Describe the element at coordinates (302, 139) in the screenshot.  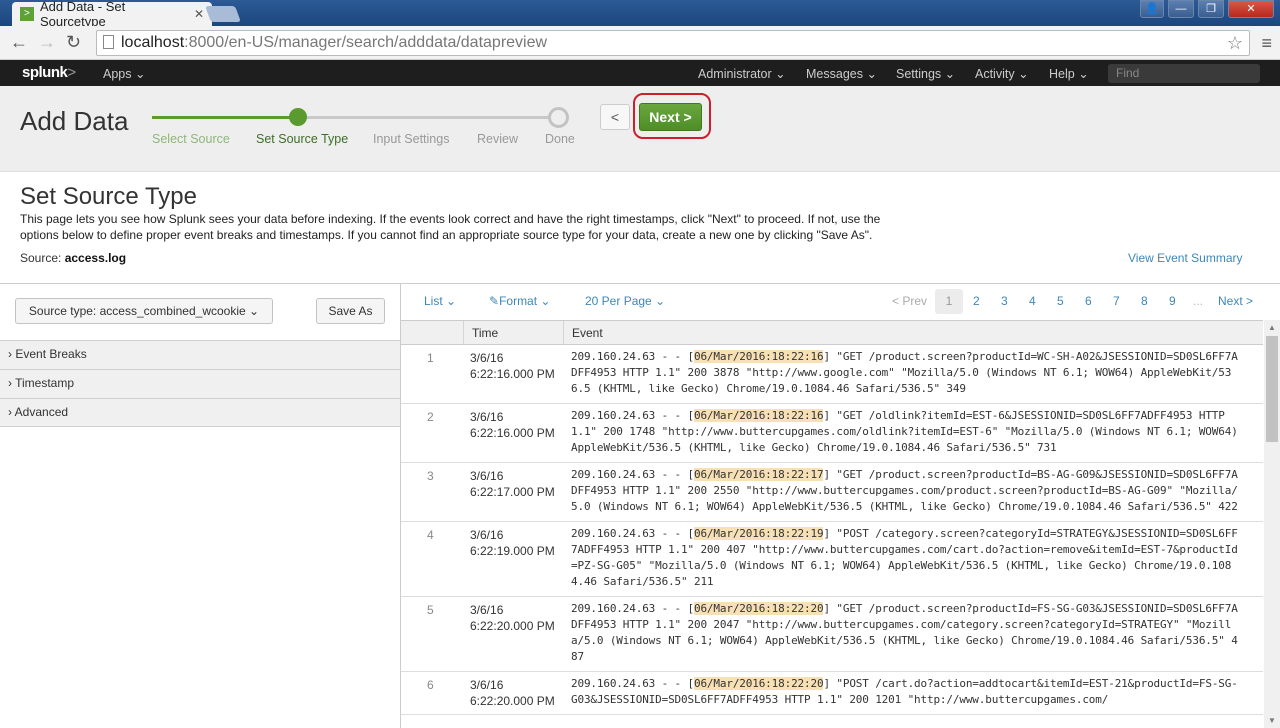
I see `step-set-source-type: Set Source Type` at that location.